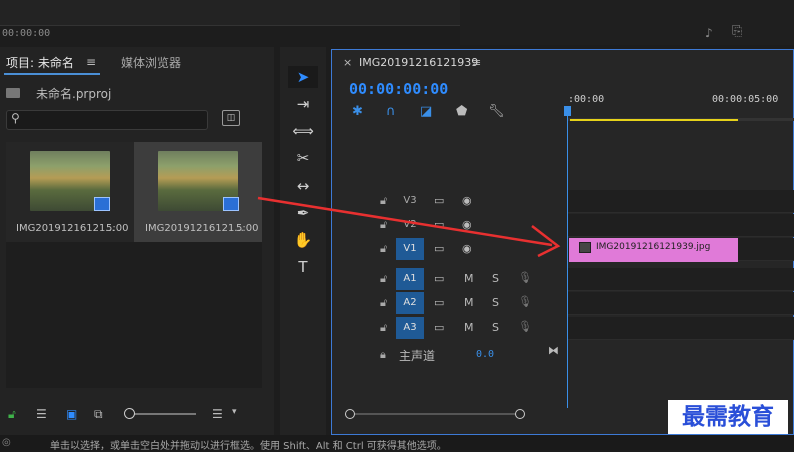  Describe the element at coordinates (405, 221) in the screenshot. I see `arrow-shaft` at that location.